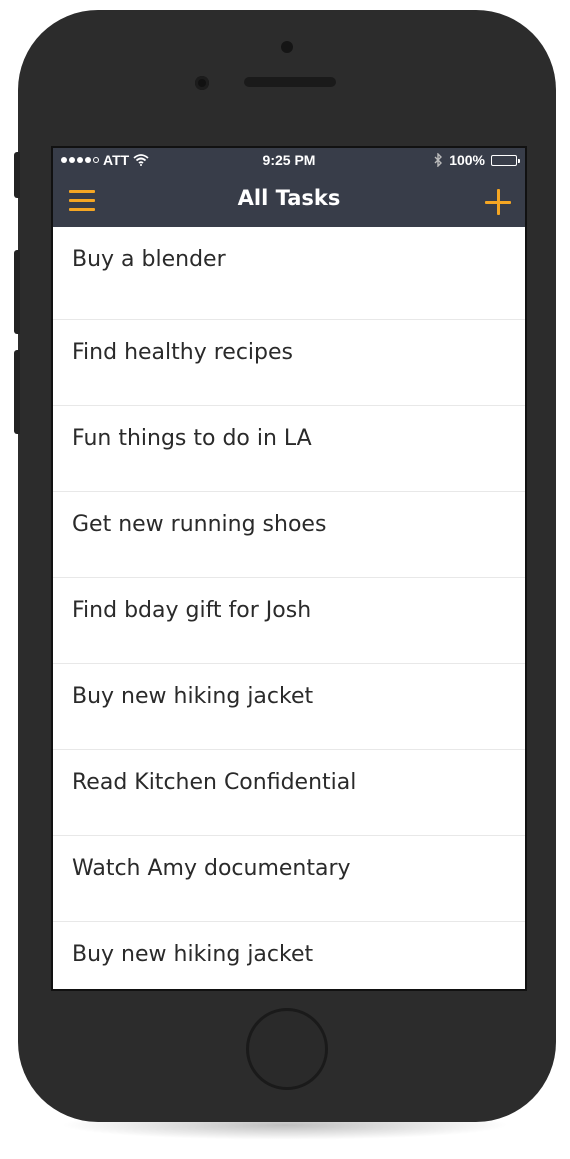 This screenshot has height=1159, width=570. I want to click on app-header: ATT 9:25 PM 100% All Tasks, so click(289, 187).